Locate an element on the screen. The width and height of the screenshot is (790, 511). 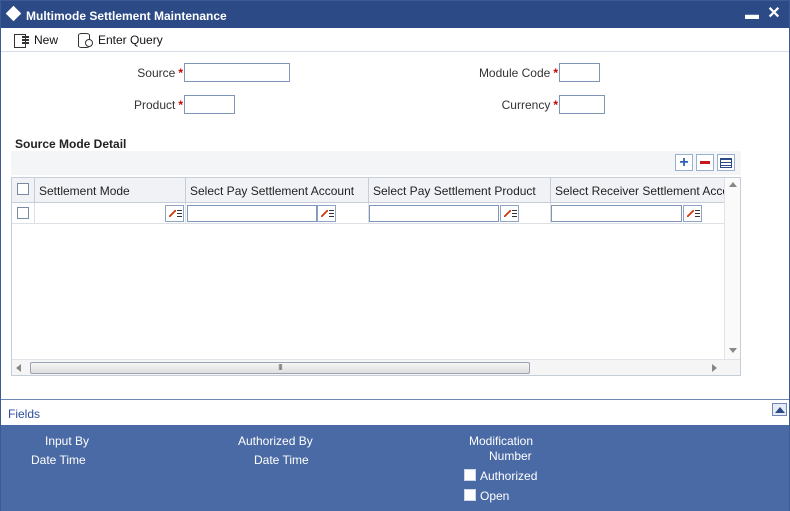
scroll-down-icon is located at coordinates (733, 350).